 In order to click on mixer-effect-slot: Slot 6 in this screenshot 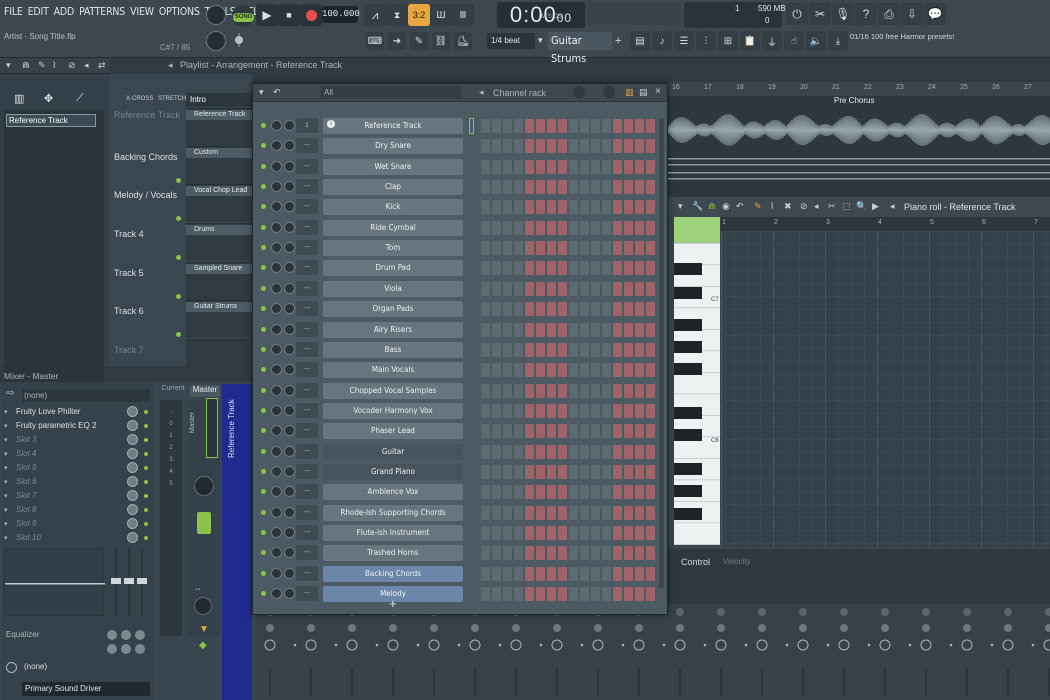, I will do `click(26, 481)`.